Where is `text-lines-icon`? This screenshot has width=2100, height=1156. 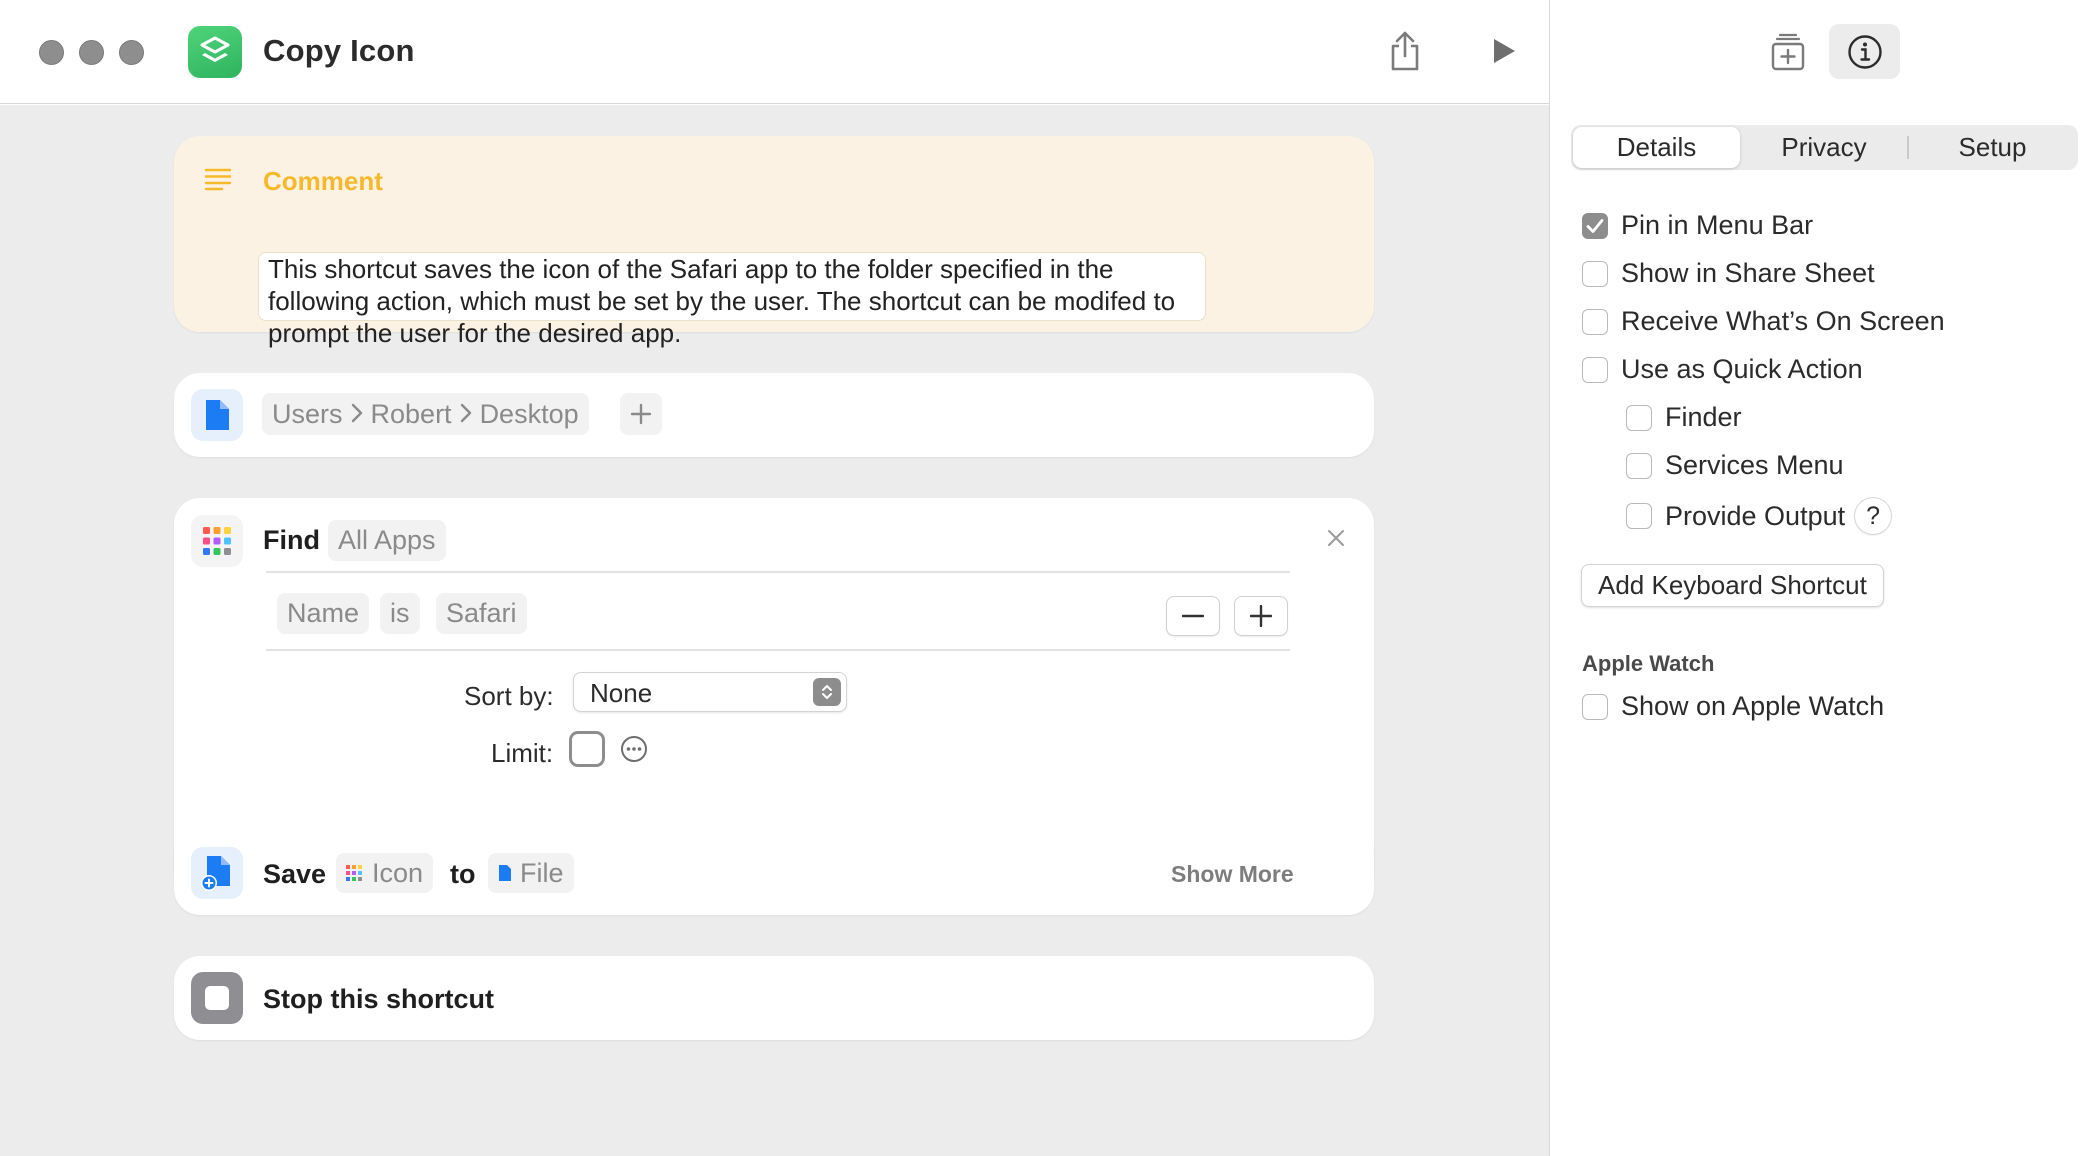
text-lines-icon is located at coordinates (218, 181).